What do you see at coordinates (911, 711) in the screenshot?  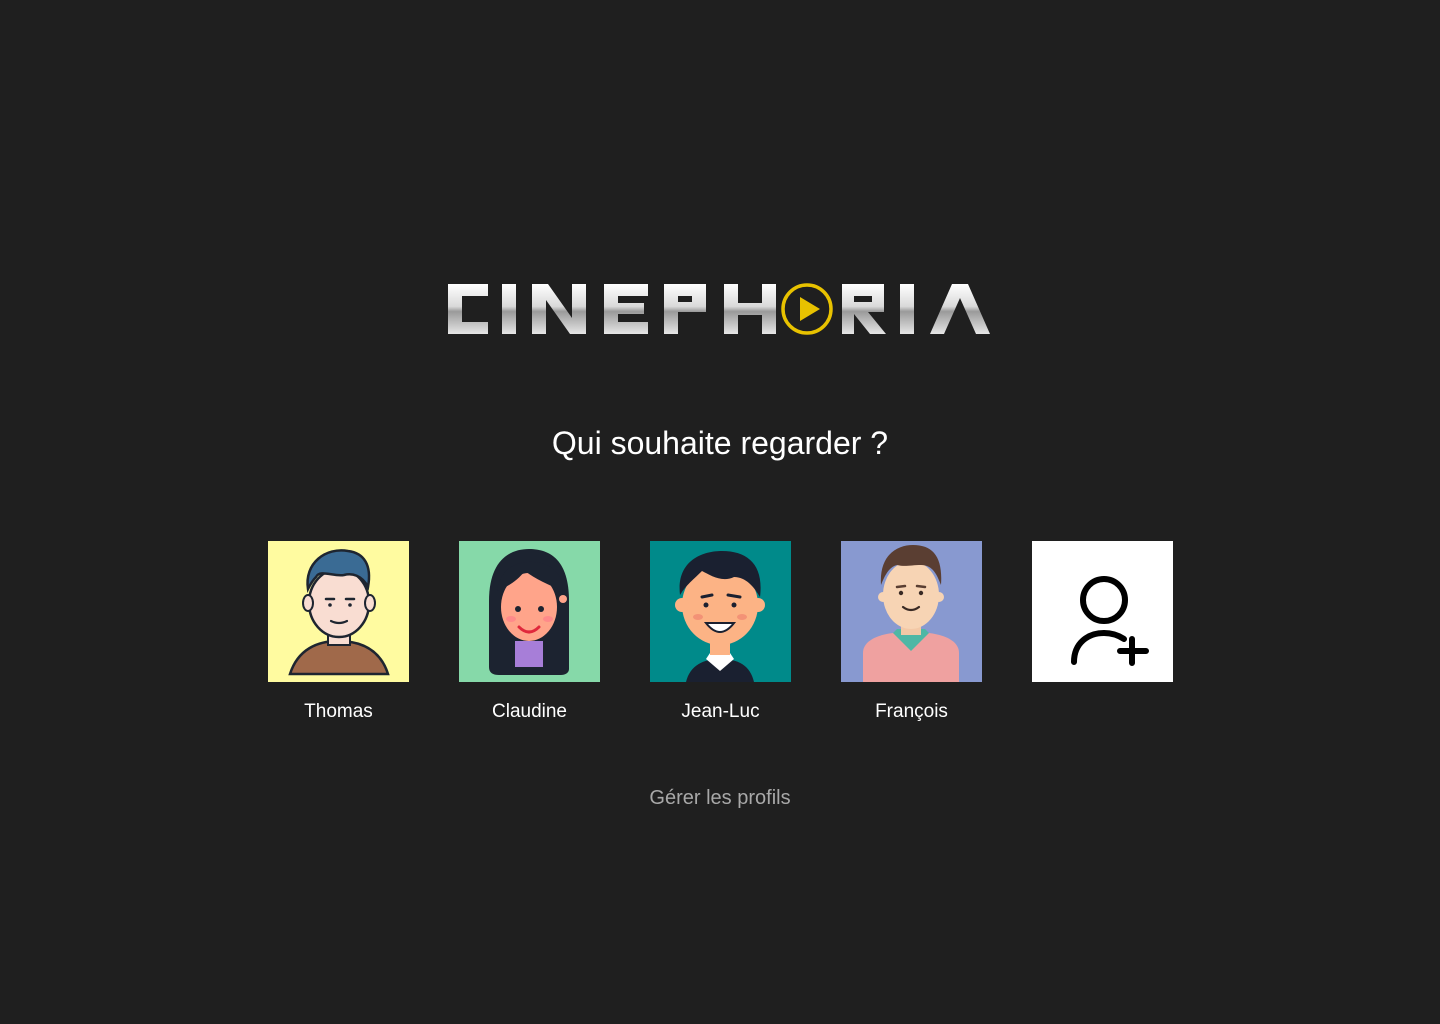 I see `profile-name: François` at bounding box center [911, 711].